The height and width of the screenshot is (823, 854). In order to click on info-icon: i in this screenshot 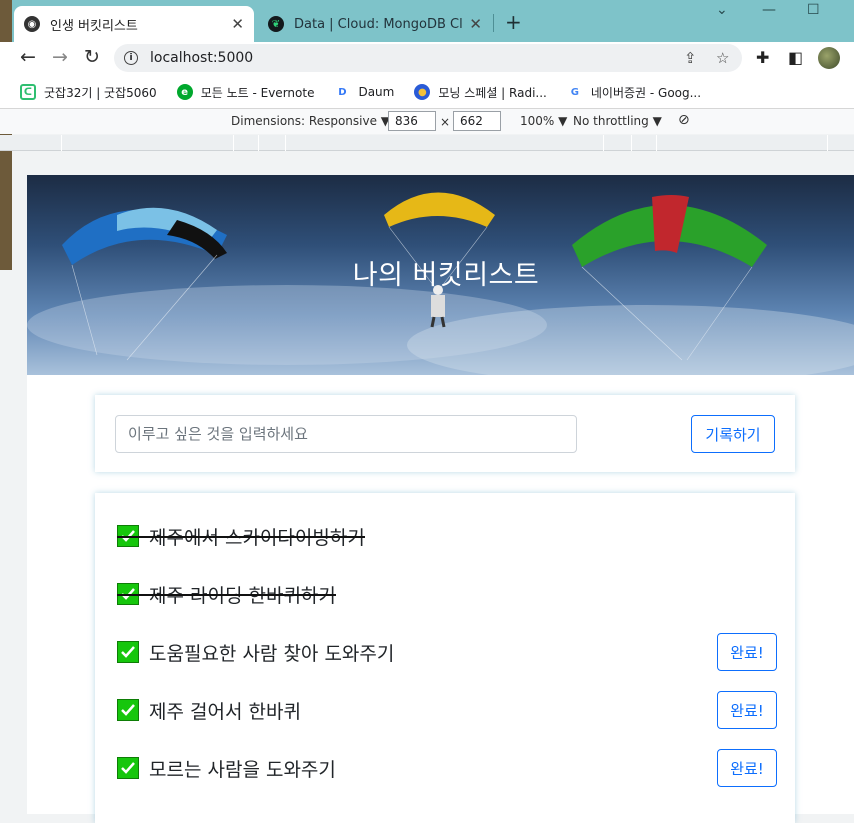, I will do `click(131, 58)`.